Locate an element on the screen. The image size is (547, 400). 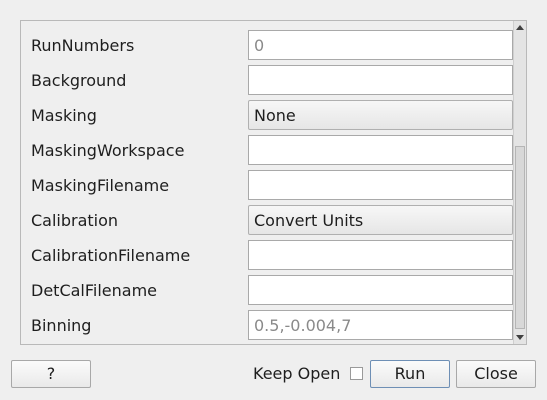
runnumbers-input: 0 is located at coordinates (380, 45).